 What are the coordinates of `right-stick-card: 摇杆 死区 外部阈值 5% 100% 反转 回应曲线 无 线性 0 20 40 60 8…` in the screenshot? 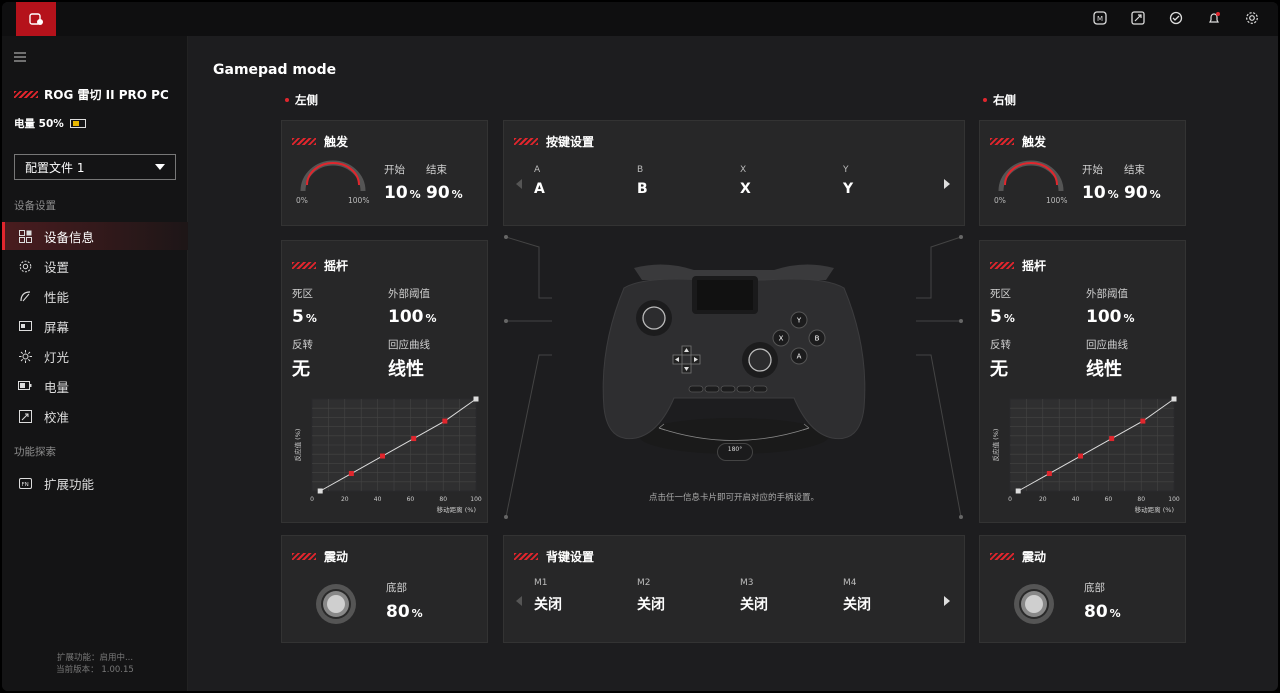 It's located at (1082, 381).